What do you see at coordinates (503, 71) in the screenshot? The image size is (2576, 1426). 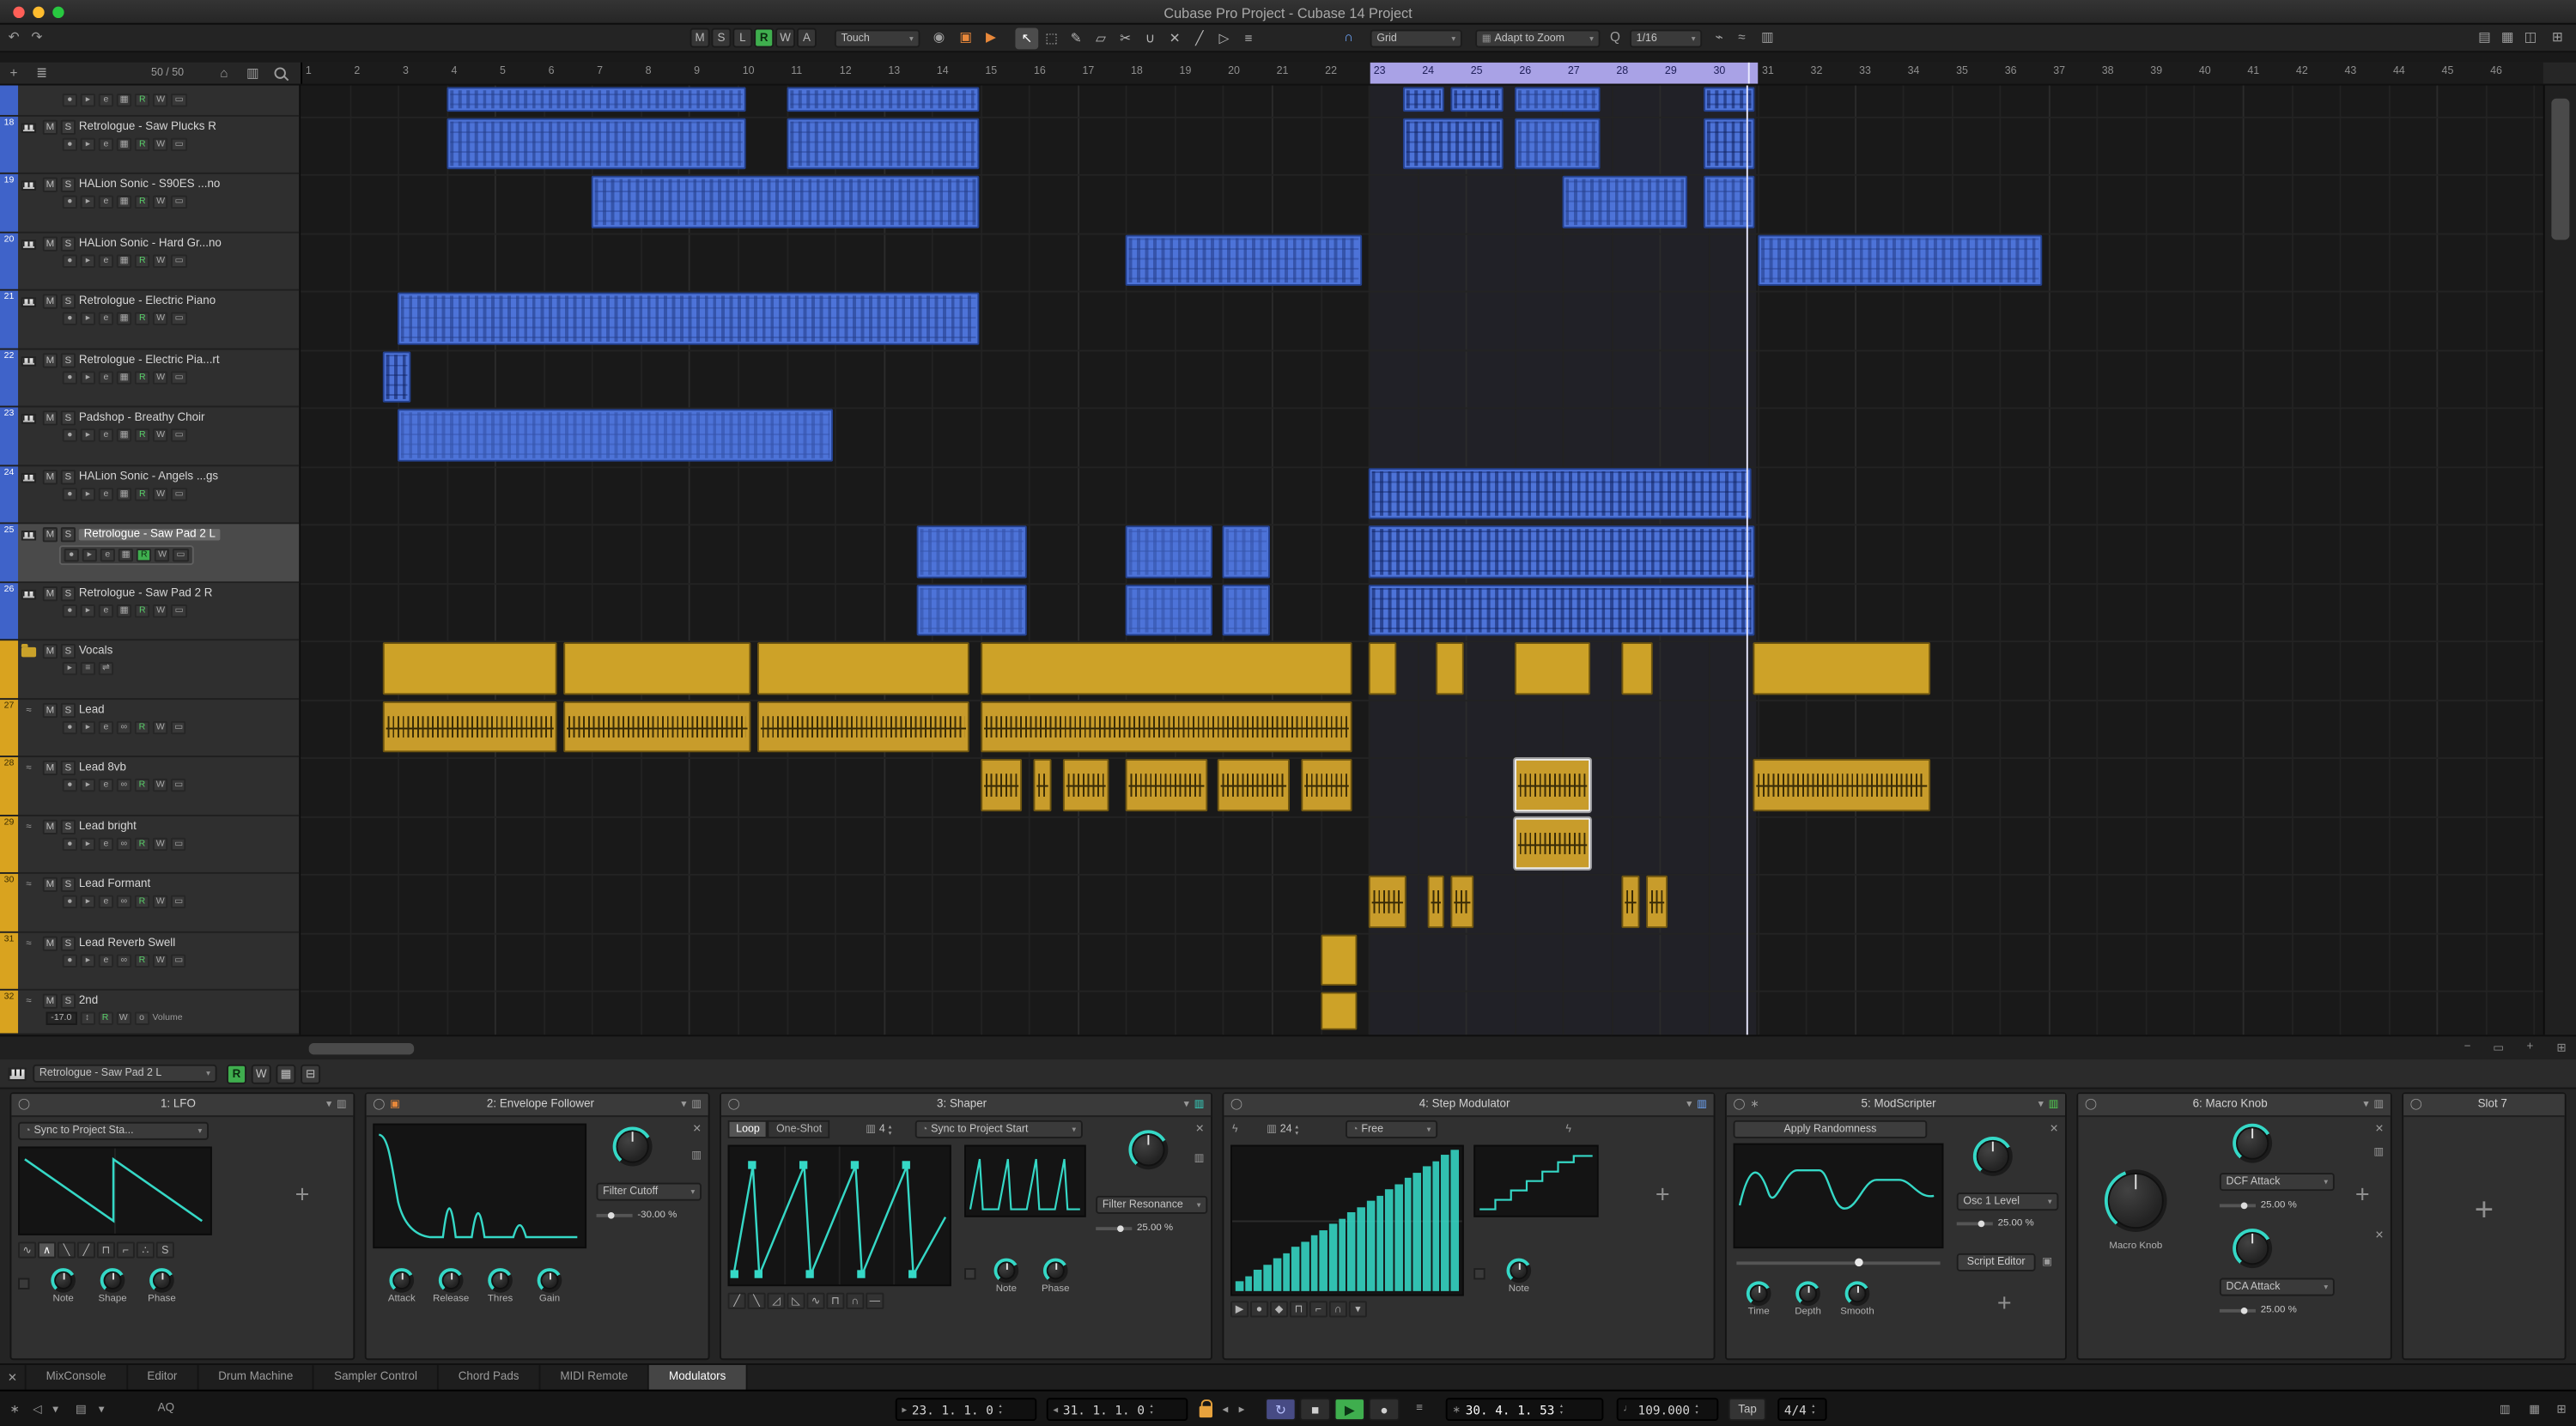 I see `ruler-bar-5: 5` at bounding box center [503, 71].